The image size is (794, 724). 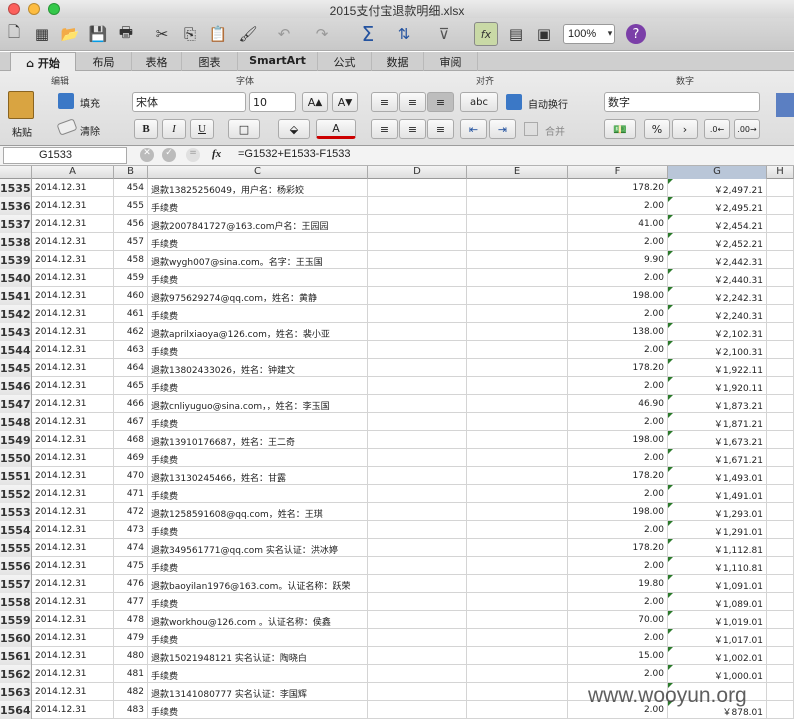 What do you see at coordinates (717, 566) in the screenshot?
I see `cell-g: ￥1,110.81` at bounding box center [717, 566].